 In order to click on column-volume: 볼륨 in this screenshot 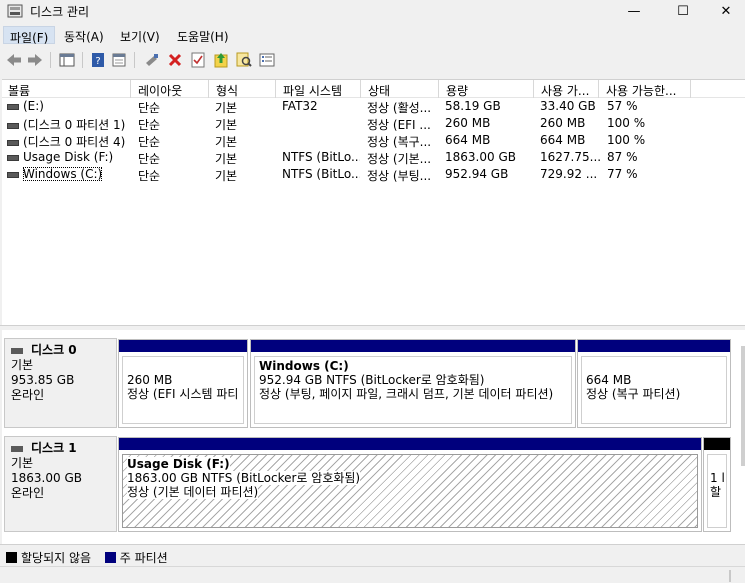, I will do `click(66, 89)`.